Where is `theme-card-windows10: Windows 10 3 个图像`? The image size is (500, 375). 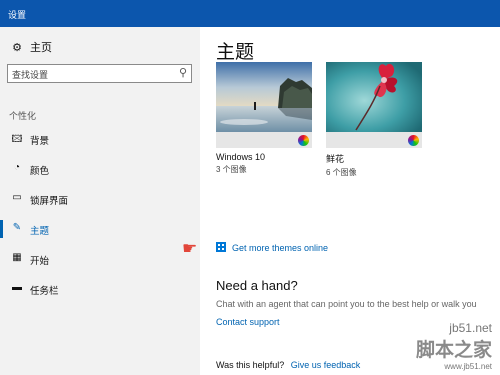
theme-card-windows10: Windows 10 3 个图像 is located at coordinates (264, 118).